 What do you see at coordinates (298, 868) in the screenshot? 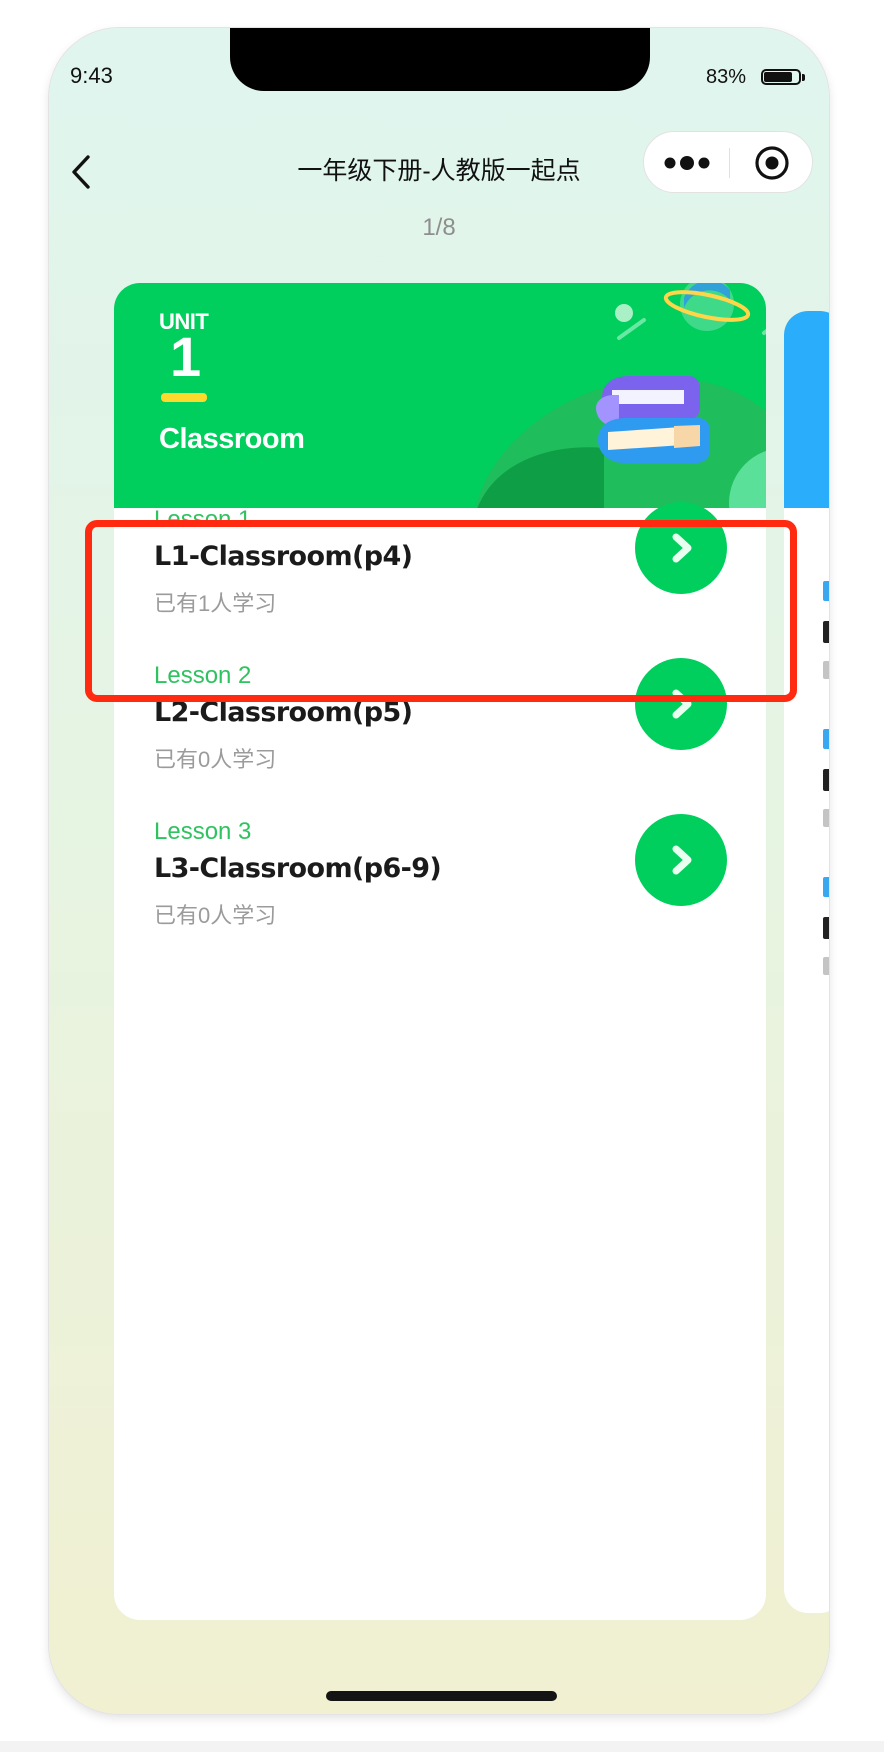
I see `lesson-name: L3-Classroom(p6-9)` at bounding box center [298, 868].